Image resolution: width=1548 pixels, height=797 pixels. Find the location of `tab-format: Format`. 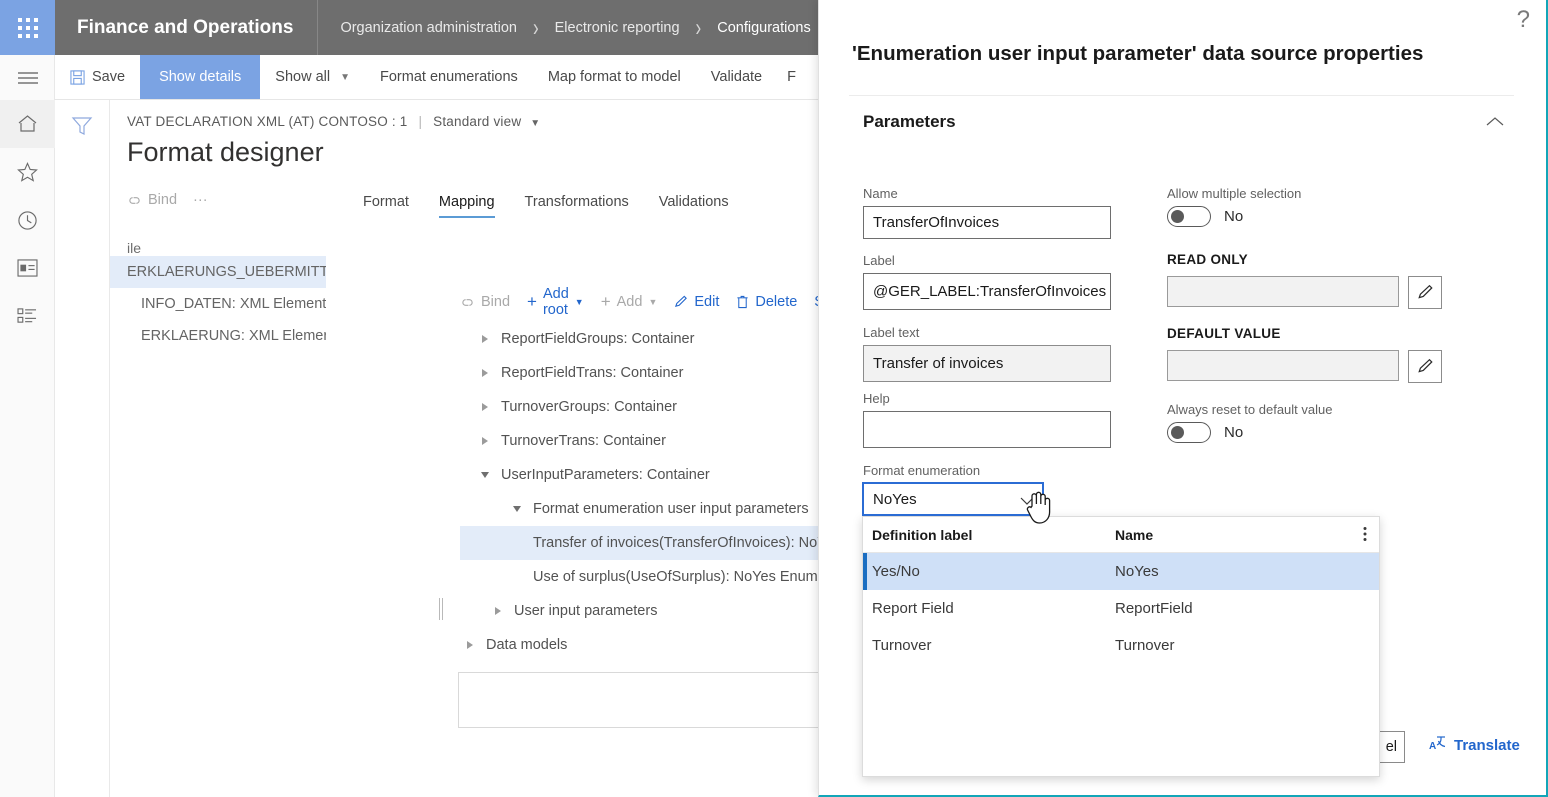

tab-format: Format is located at coordinates (386, 202).